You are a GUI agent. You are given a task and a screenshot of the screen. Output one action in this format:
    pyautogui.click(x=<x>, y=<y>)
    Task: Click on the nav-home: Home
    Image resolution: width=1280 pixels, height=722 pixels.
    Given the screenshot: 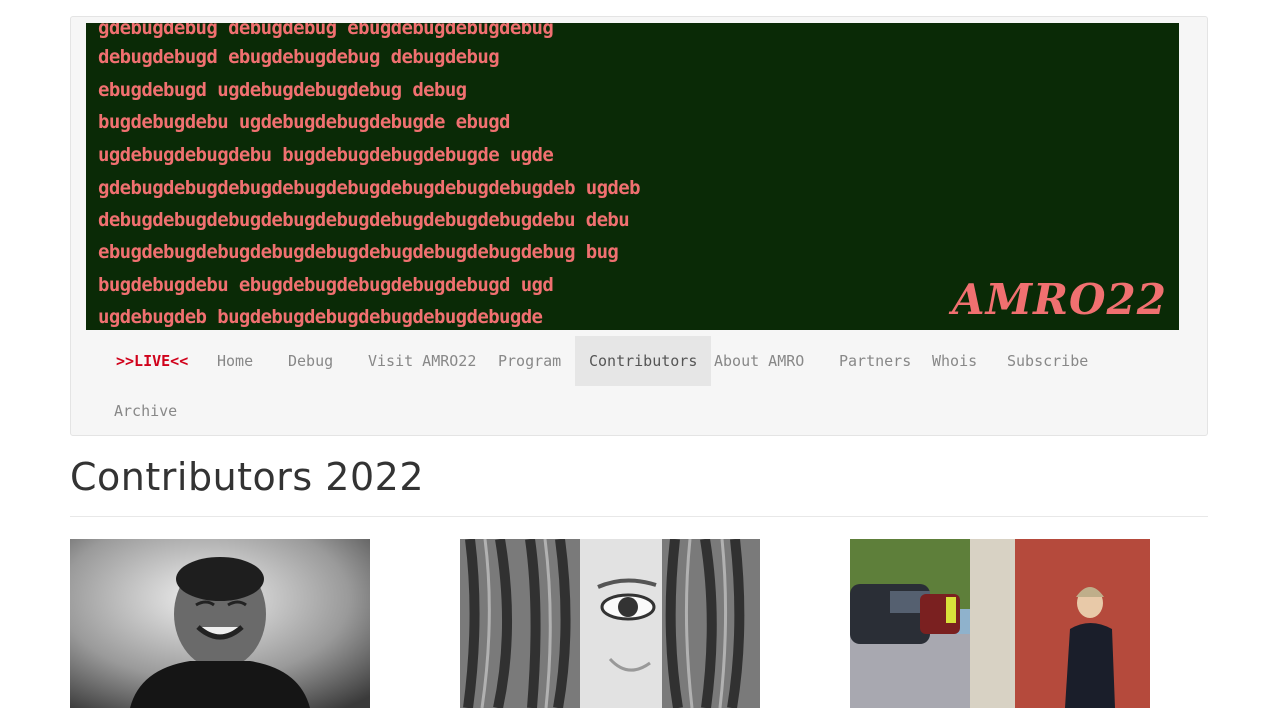 What is the action you would take?
    pyautogui.click(x=235, y=361)
    